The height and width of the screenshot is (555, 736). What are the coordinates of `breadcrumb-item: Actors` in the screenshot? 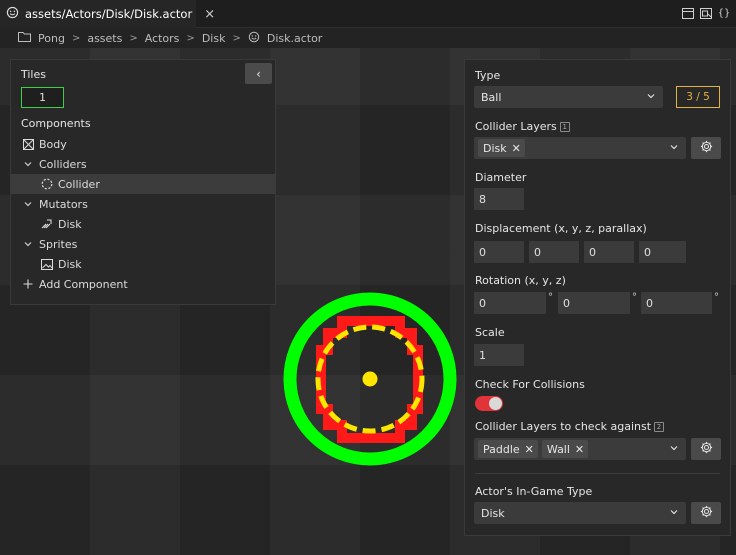 It's located at (162, 38).